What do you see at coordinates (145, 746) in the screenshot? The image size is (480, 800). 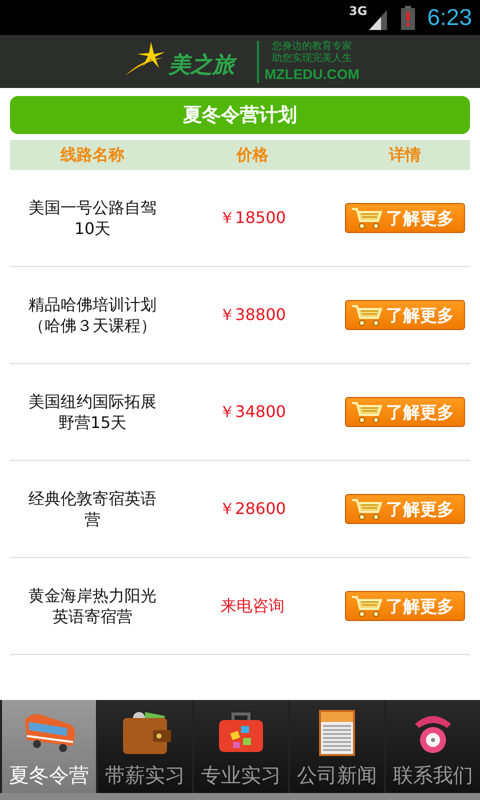 I see `tab: 带薪实习` at bounding box center [145, 746].